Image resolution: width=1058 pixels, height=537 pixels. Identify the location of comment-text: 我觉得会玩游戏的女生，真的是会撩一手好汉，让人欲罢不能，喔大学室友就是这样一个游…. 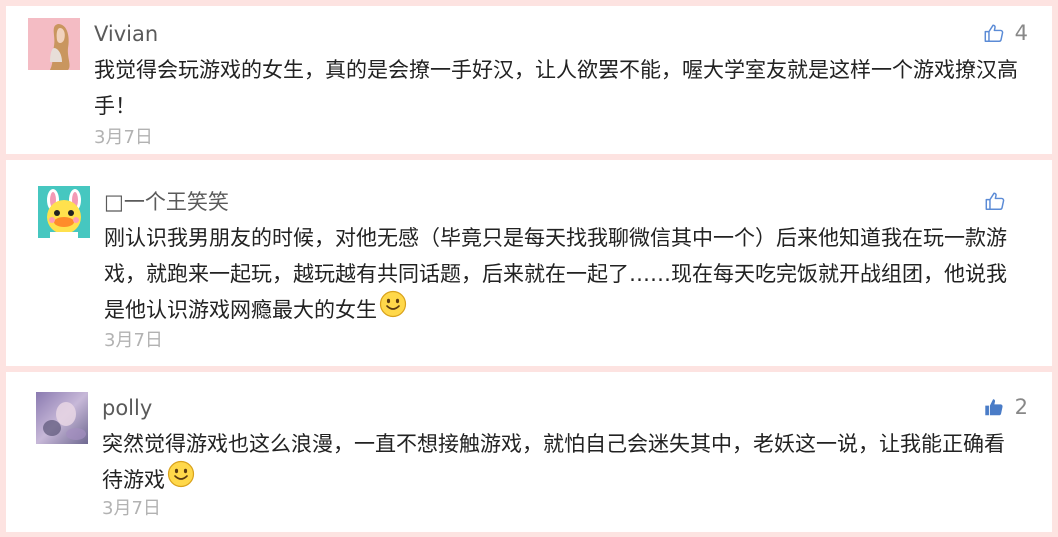
(556, 88).